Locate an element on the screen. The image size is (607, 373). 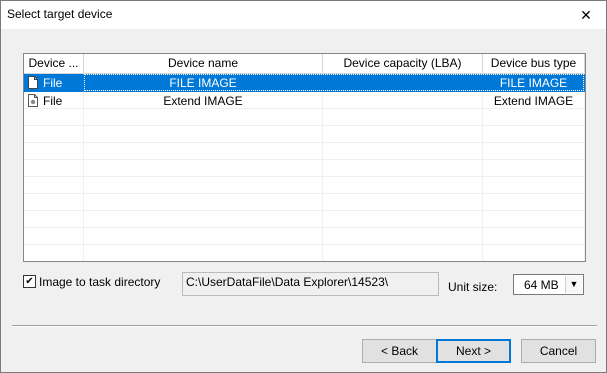
image-to-task-checkbox: ✔ is located at coordinates (29, 281).